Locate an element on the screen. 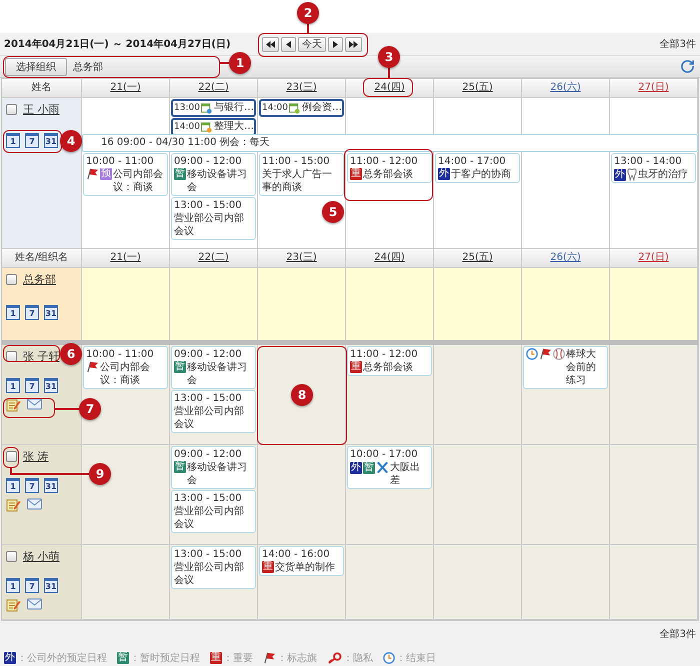 Image resolution: width=700 pixels, height=666 pixels. previous-button is located at coordinates (288, 44).